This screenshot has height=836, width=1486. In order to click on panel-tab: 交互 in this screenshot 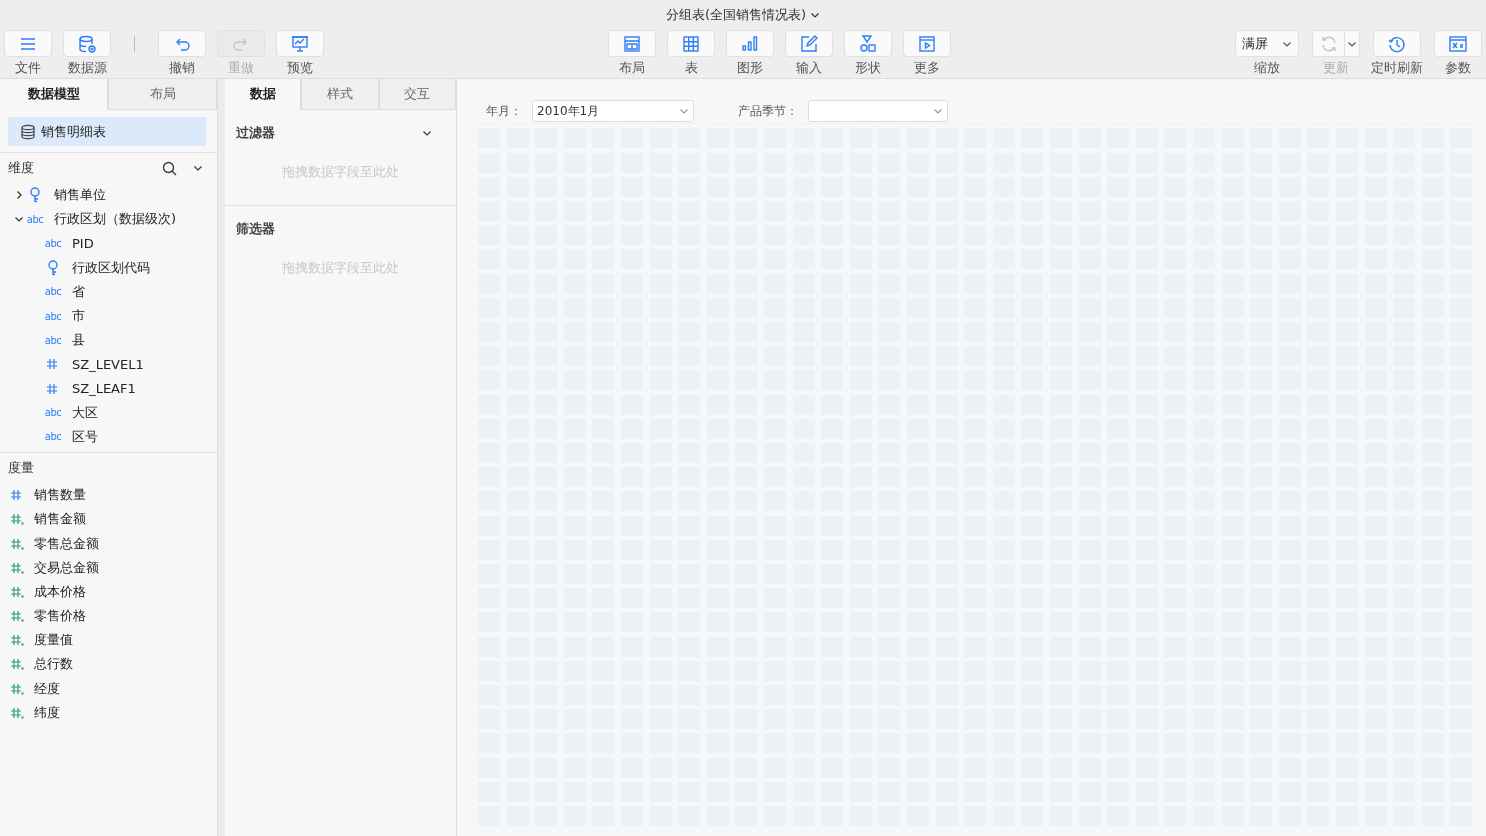, I will do `click(417, 94)`.